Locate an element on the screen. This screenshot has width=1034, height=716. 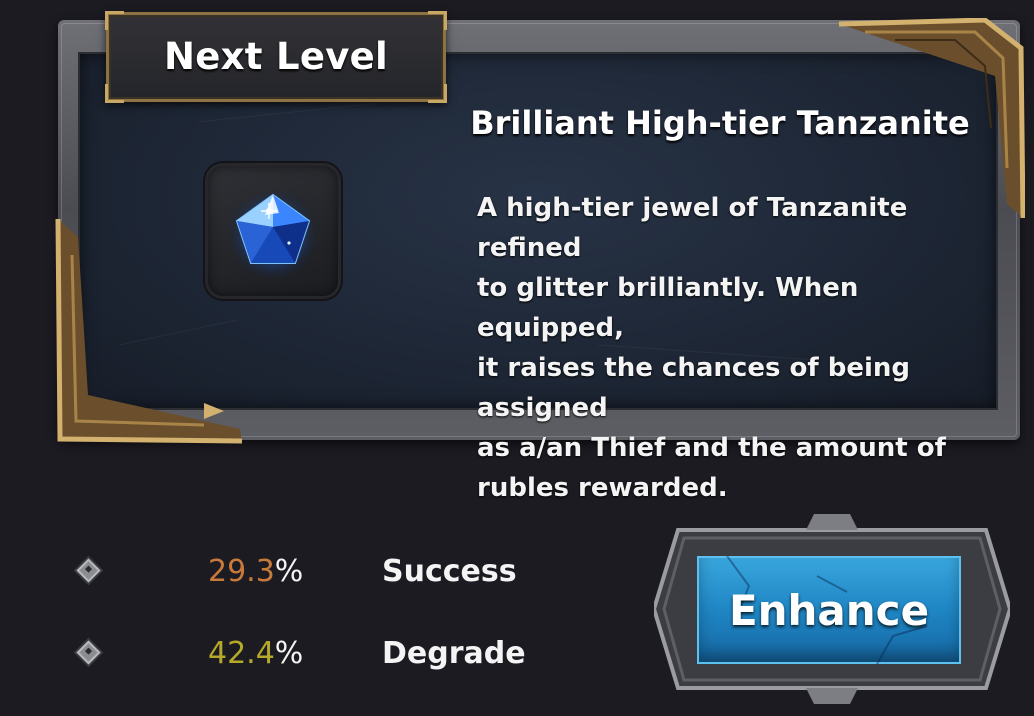
item-description-line: A high-tier jewel of Tanzanite refined is located at coordinates (692, 228).